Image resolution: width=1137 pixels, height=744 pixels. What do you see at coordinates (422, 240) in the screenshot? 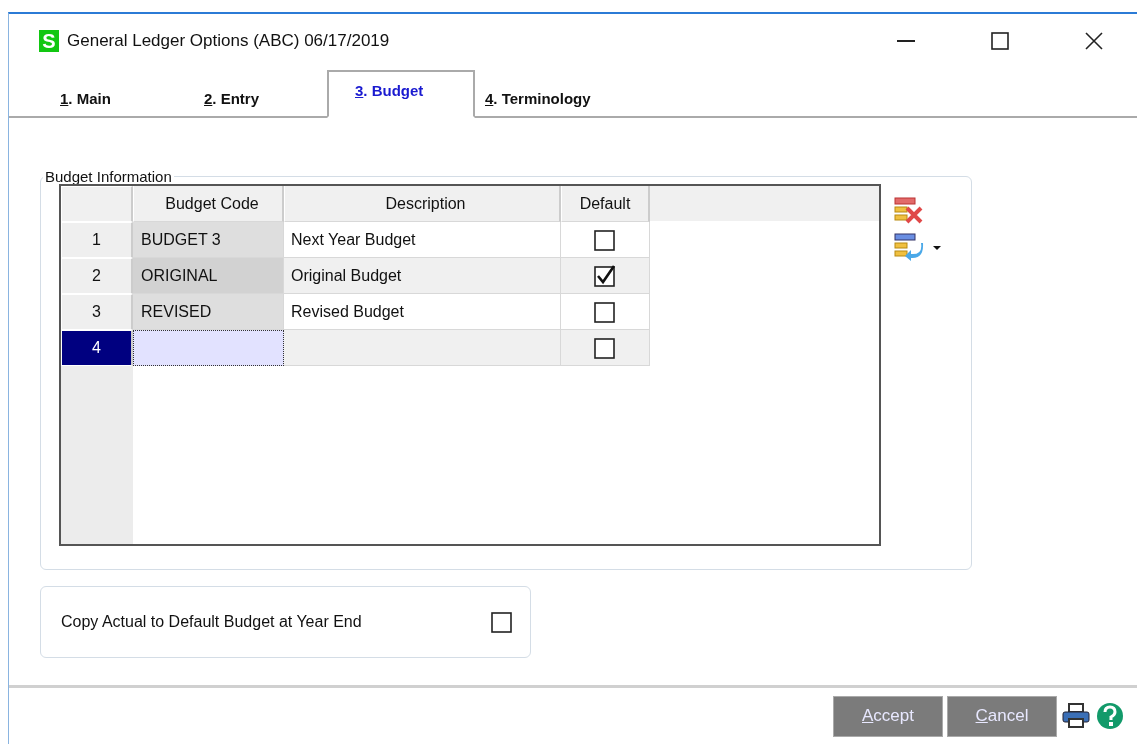
I see `table-cell: Next Year Budget` at bounding box center [422, 240].